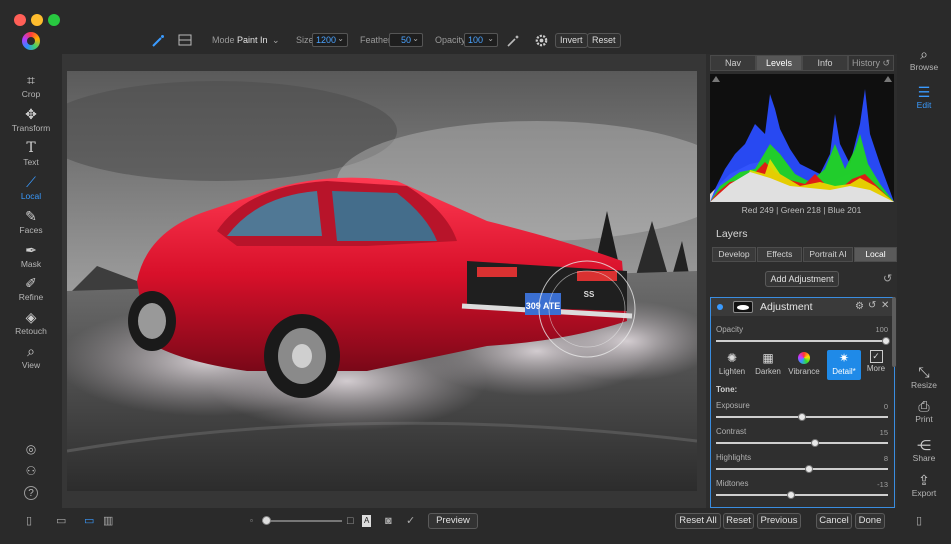 This screenshot has width=951, height=544. I want to click on brush-icon: ⟋, so click(31, 182).